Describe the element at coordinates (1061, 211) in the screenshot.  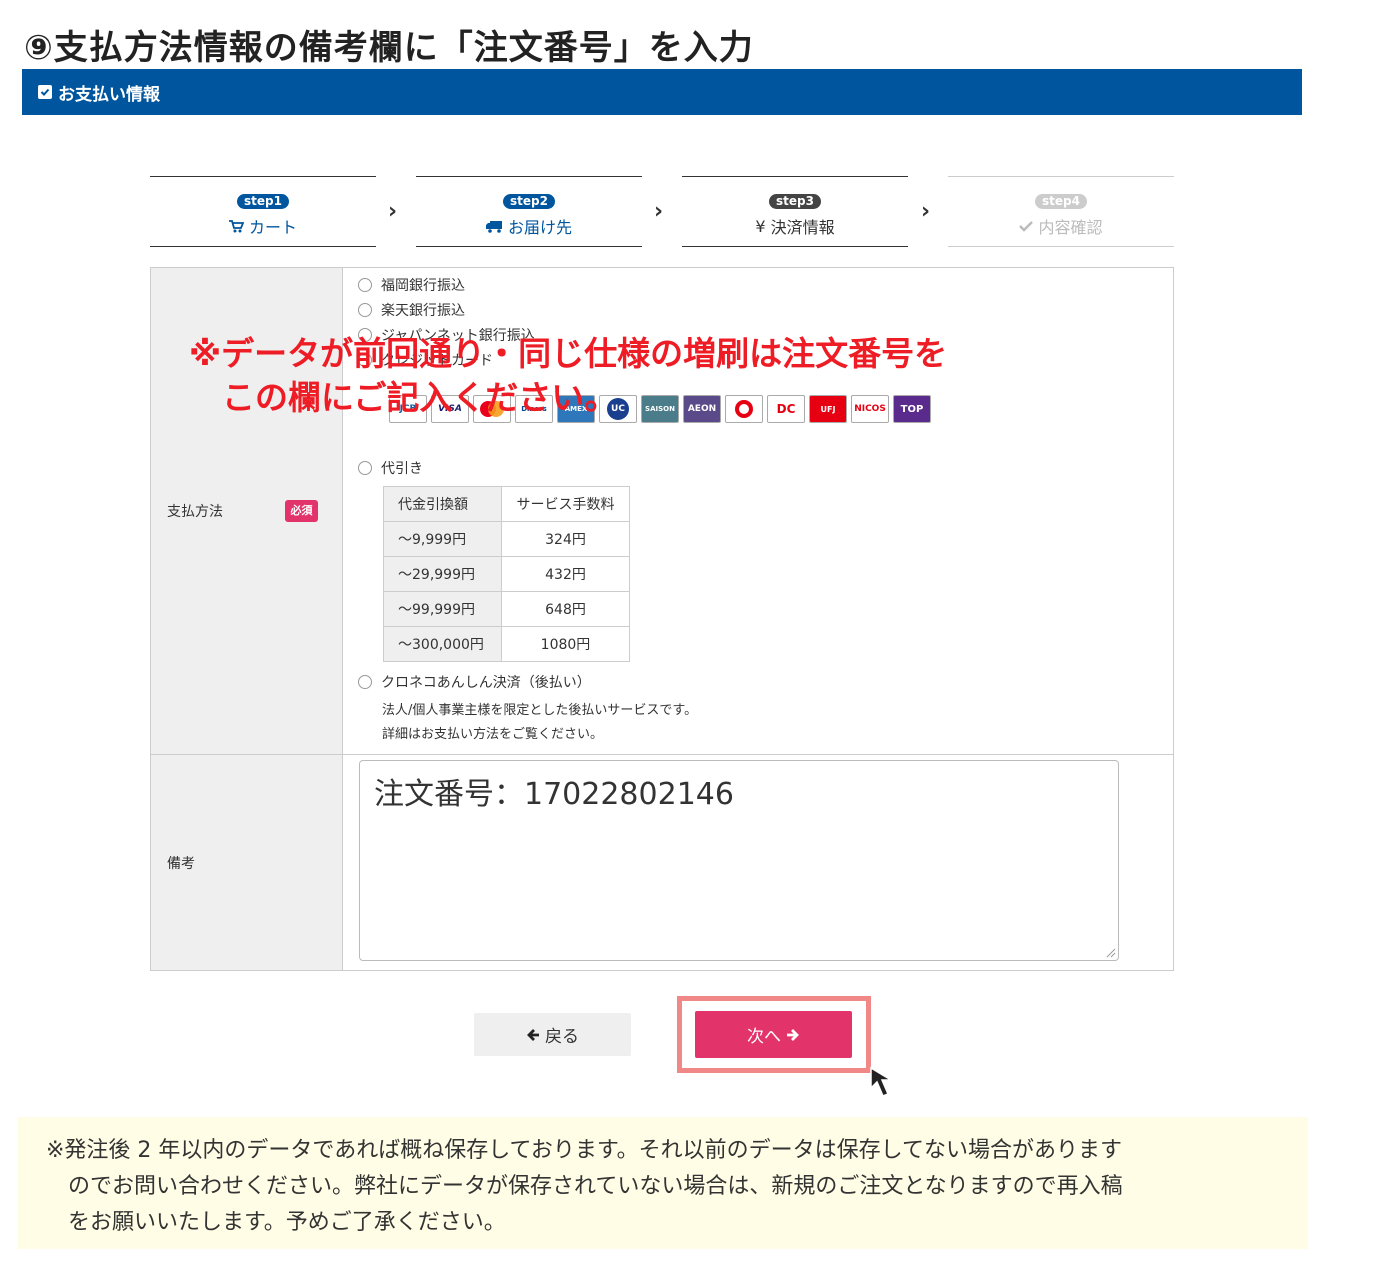
I see `step-confirm: step4 内容確認` at that location.